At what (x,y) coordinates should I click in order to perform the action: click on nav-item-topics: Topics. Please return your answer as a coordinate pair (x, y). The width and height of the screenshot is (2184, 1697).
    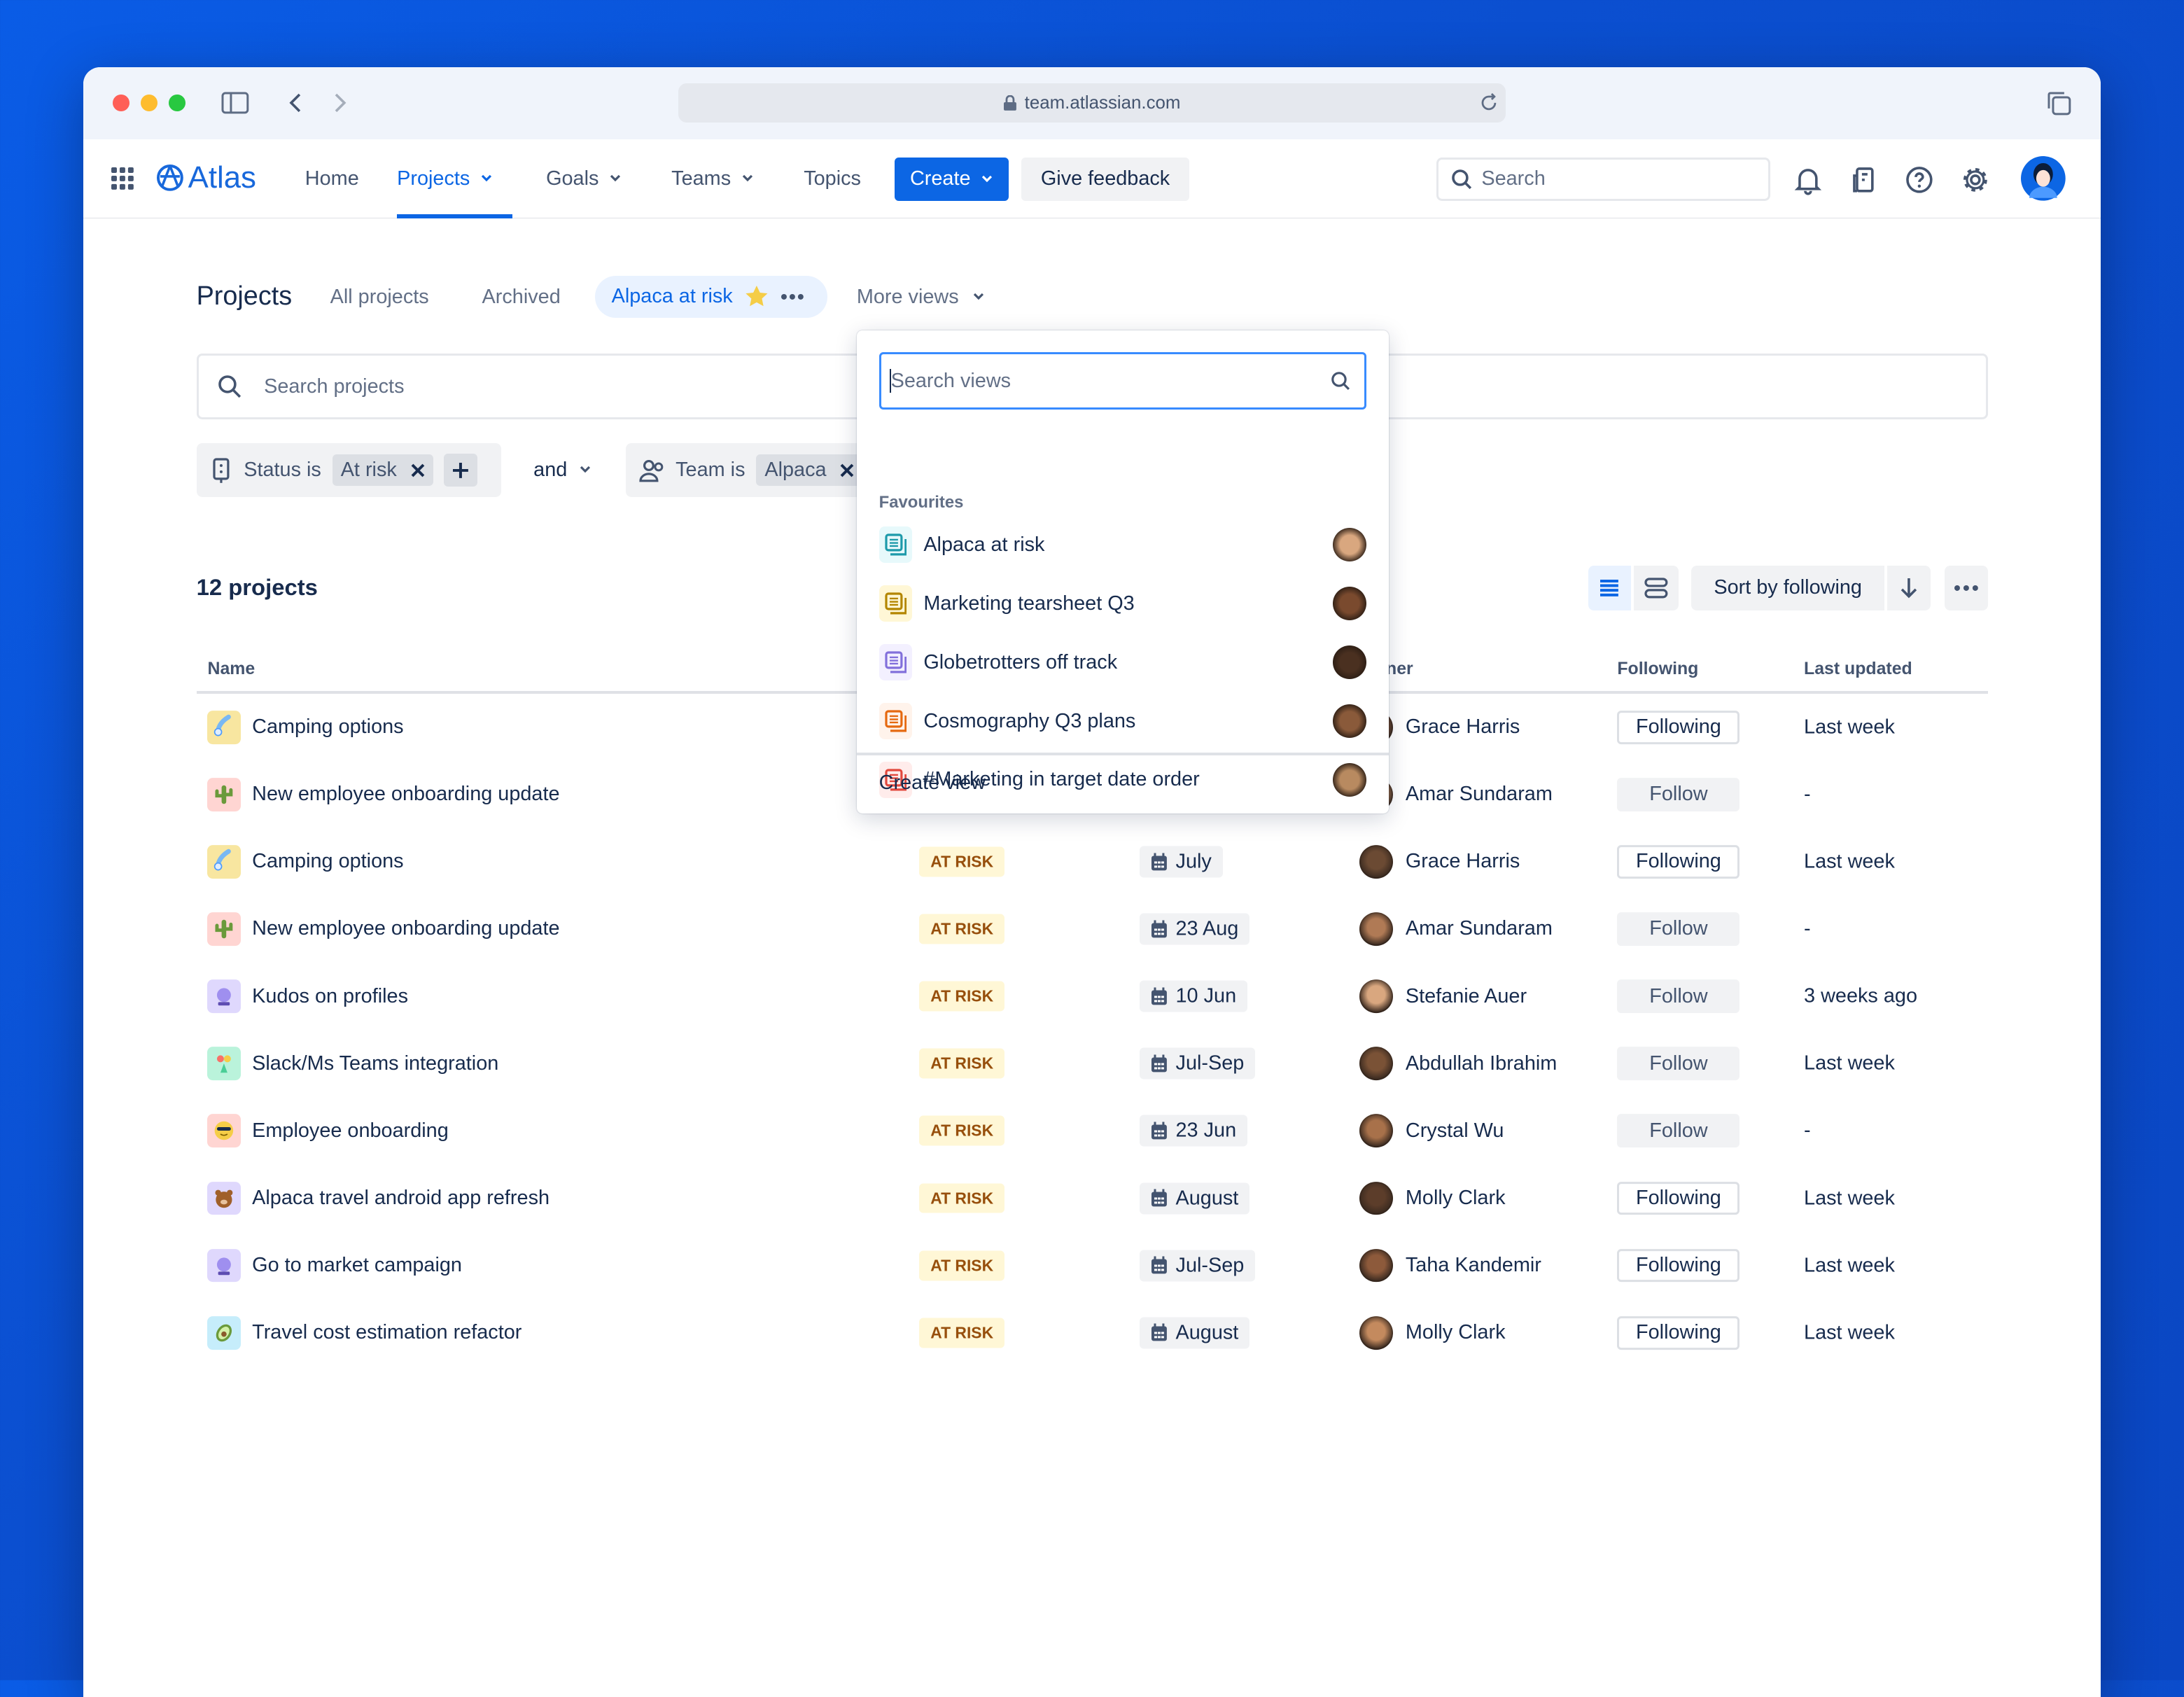
    Looking at the image, I should click on (832, 178).